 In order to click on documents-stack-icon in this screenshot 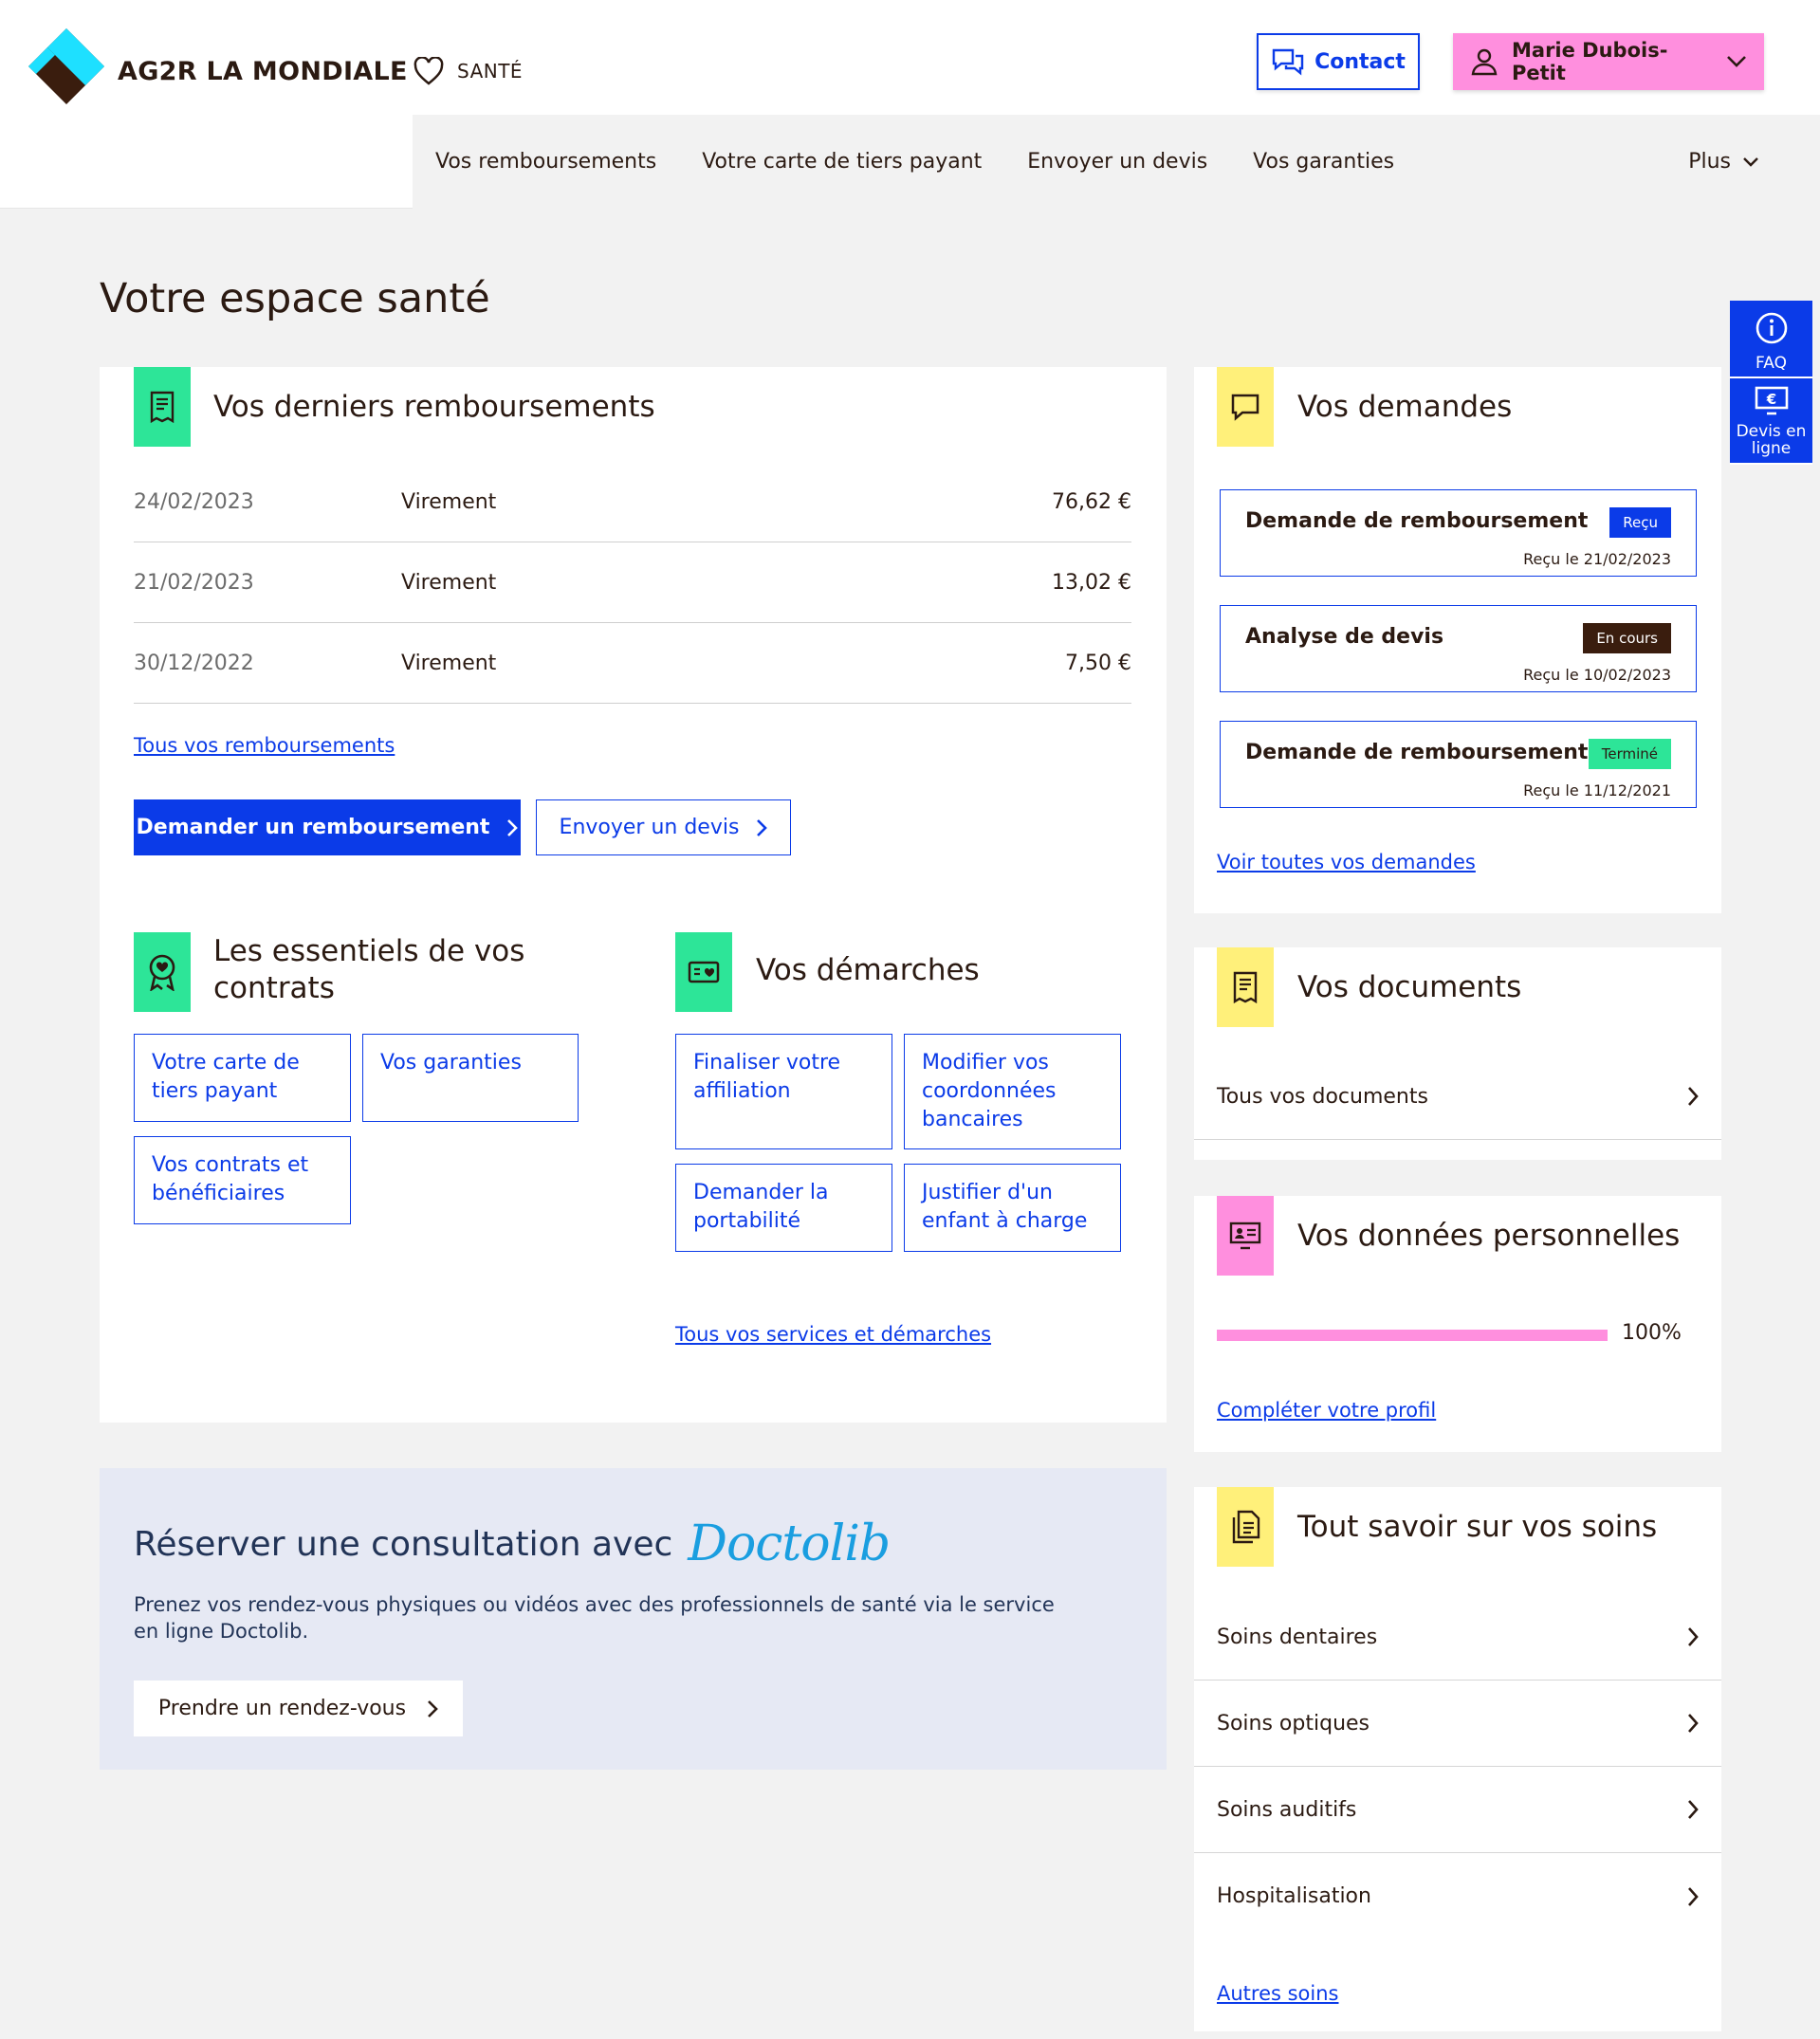, I will do `click(1246, 1527)`.